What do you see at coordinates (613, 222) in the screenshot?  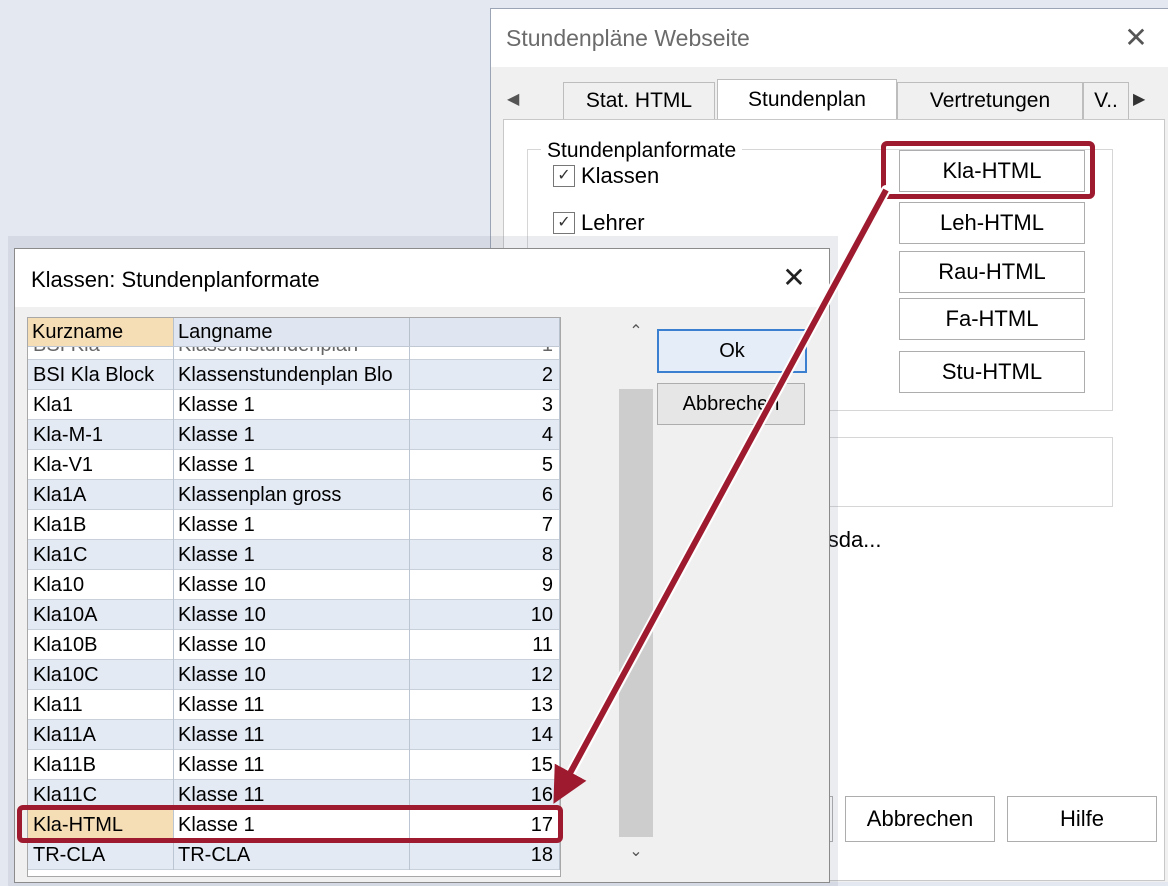 I see `lehrer-checkbox-label: Lehrer` at bounding box center [613, 222].